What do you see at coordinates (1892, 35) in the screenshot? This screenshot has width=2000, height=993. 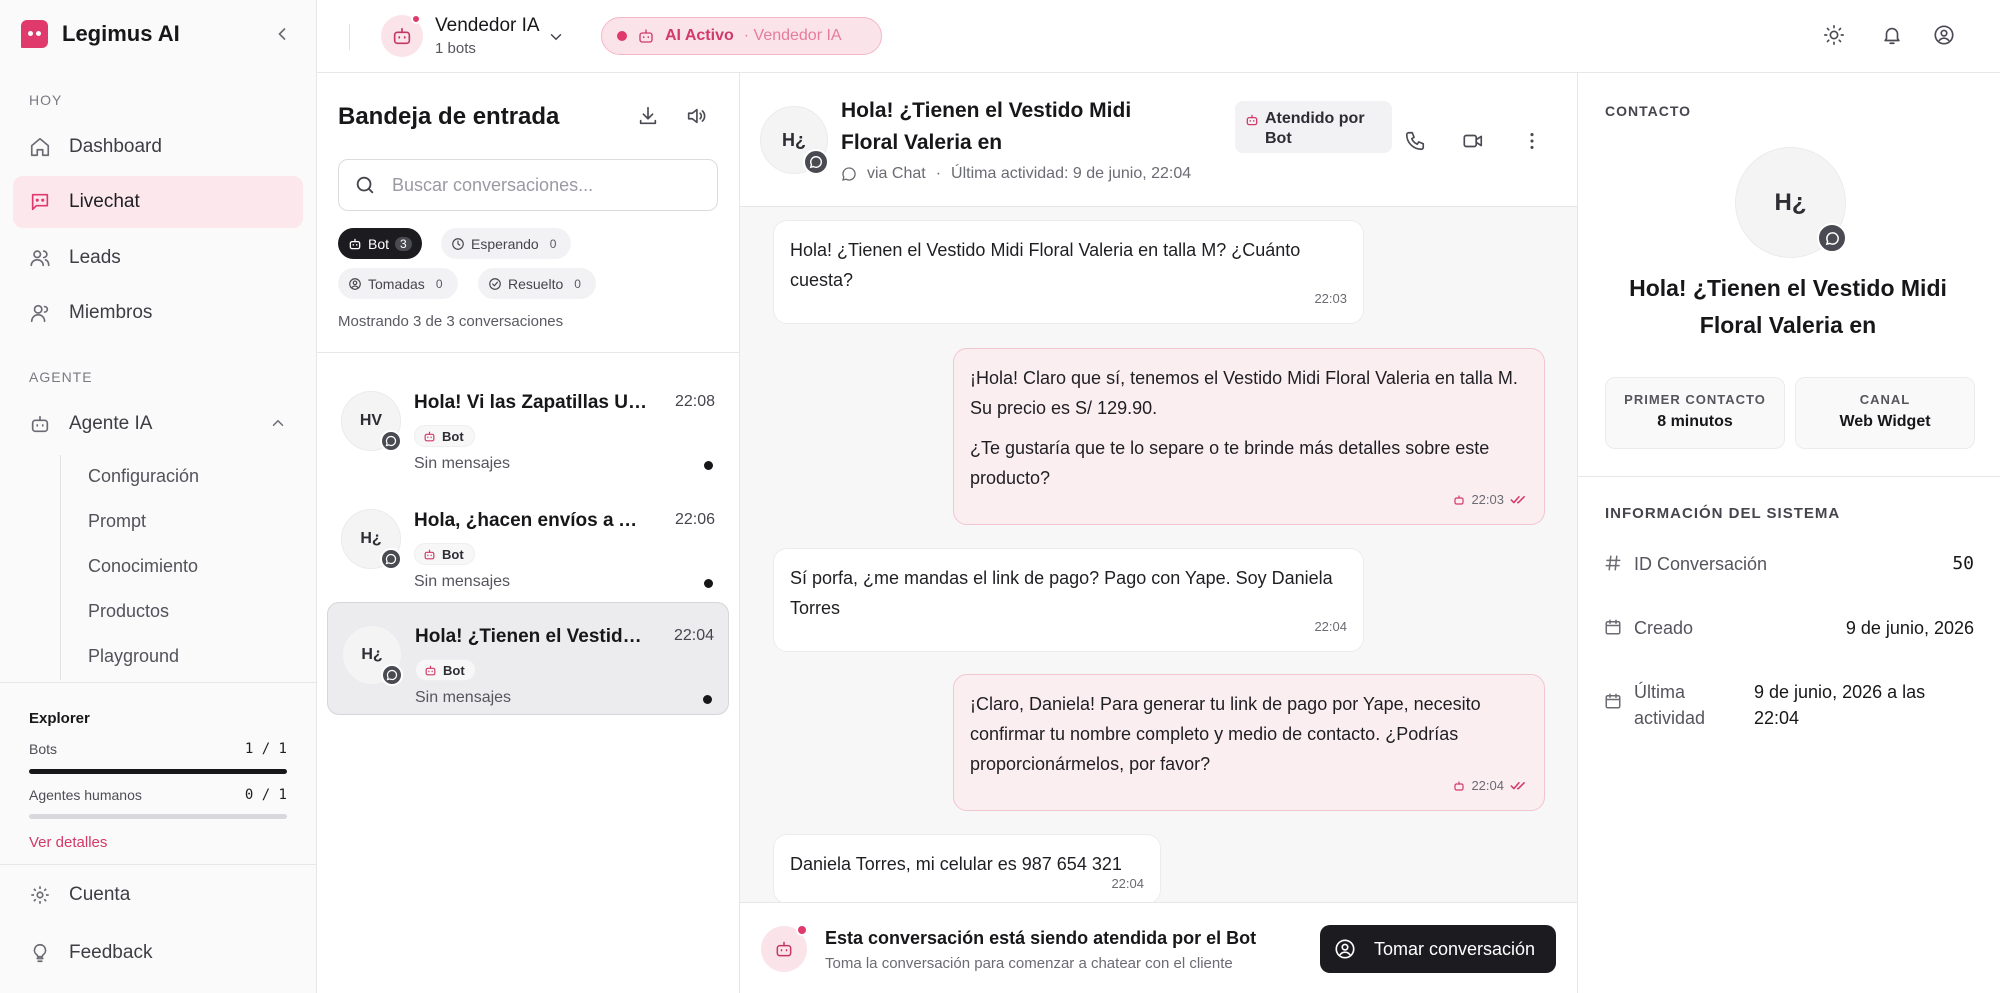 I see `bell-icon` at bounding box center [1892, 35].